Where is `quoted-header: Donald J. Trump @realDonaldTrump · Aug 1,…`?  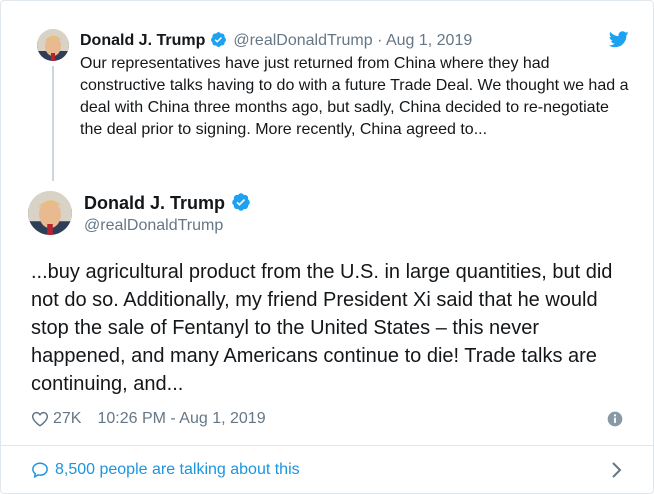
quoted-header: Donald J. Trump @realDonaldTrump · Aug 1,… is located at coordinates (276, 41).